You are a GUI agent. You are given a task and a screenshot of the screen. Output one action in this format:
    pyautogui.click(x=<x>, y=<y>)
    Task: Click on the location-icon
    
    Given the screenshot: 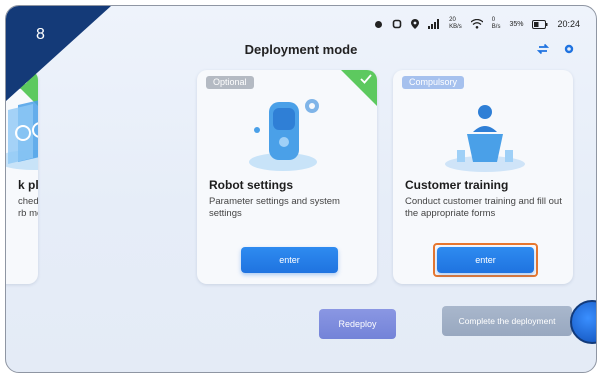 What is the action you would take?
    pyautogui.click(x=415, y=24)
    